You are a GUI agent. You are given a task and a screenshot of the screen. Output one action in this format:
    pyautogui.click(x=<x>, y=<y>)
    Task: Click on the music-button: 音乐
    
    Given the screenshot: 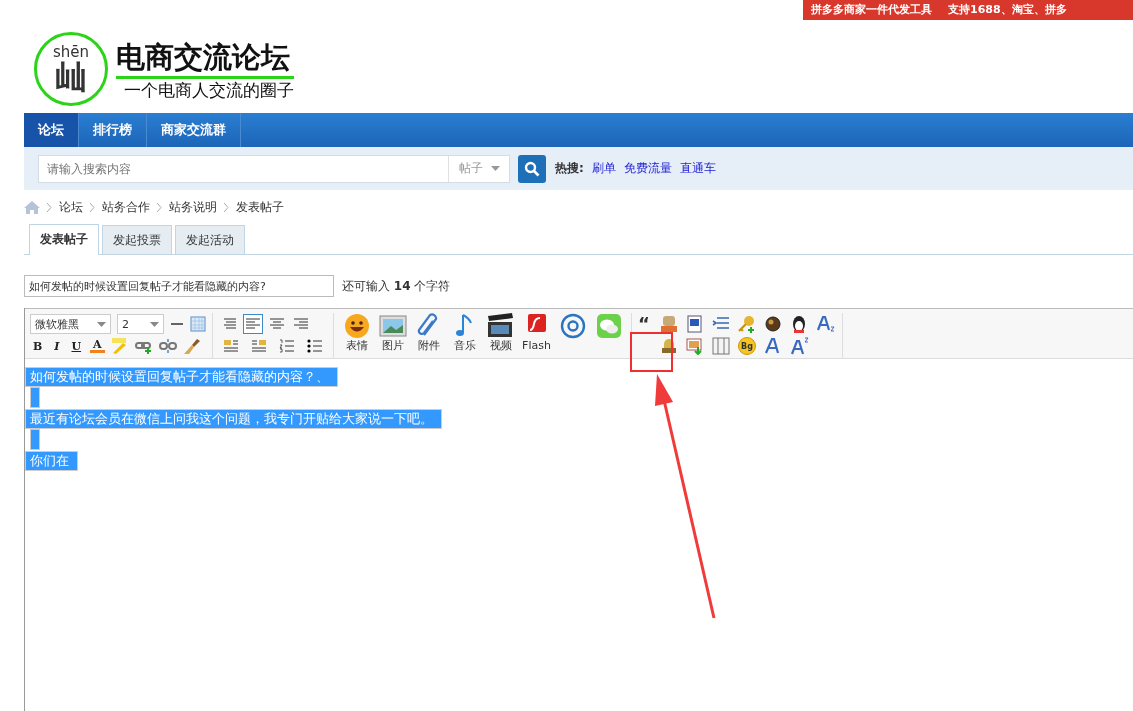 What is the action you would take?
    pyautogui.click(x=464, y=333)
    